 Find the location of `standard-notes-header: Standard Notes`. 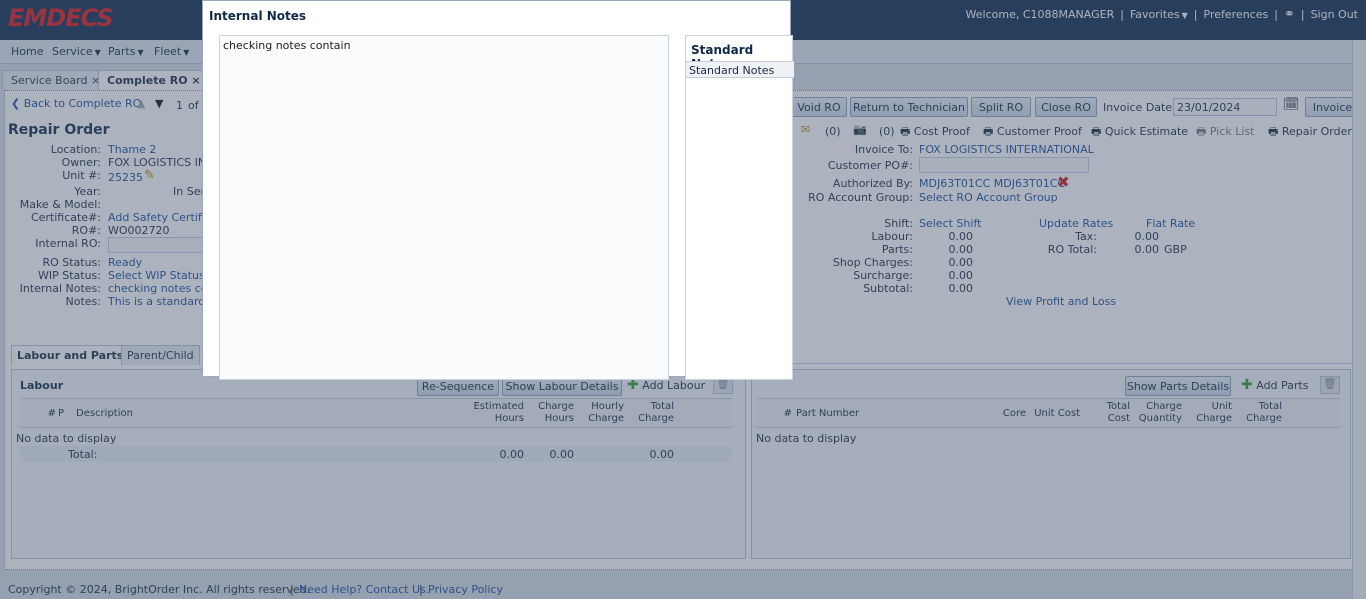

standard-notes-header: Standard Notes is located at coordinates (740, 69).